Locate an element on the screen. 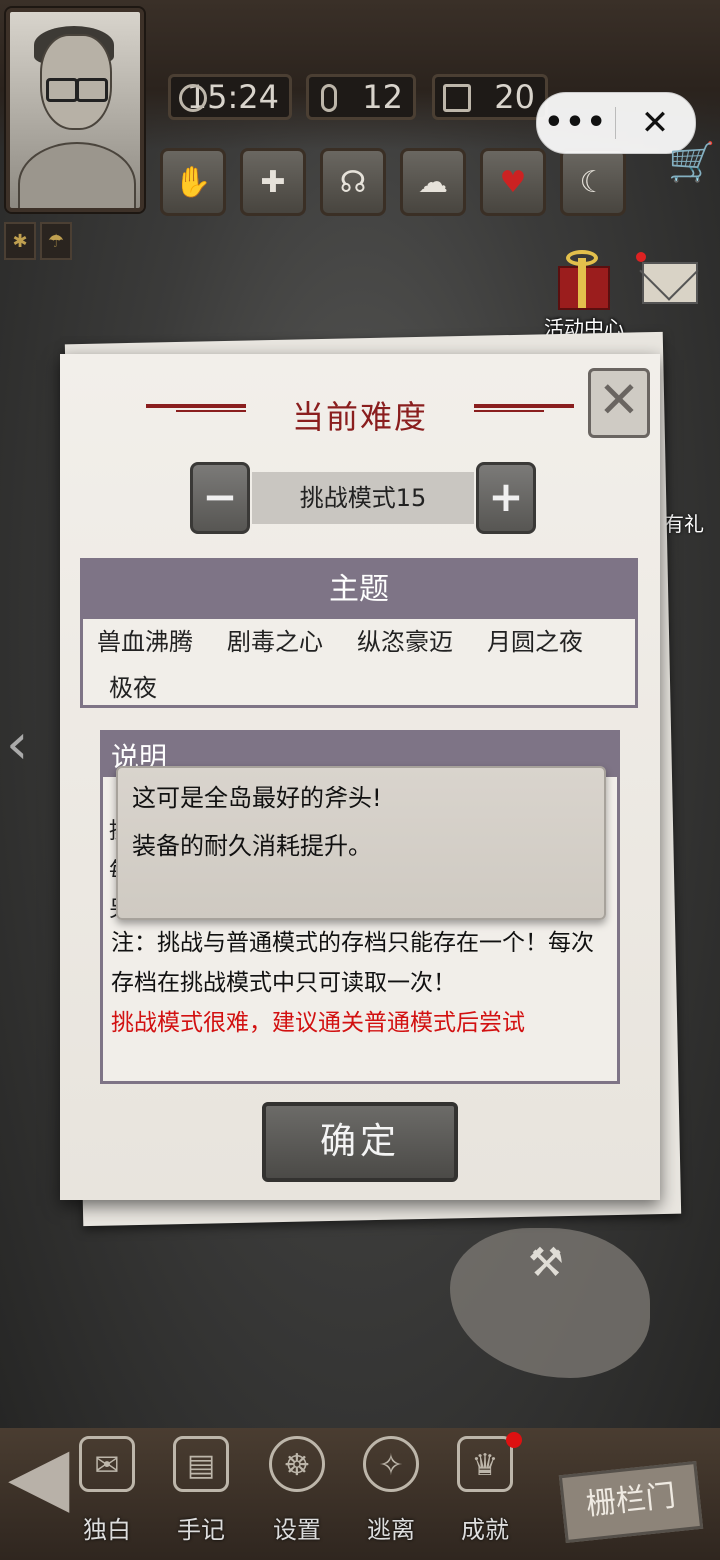 This screenshot has height=1560, width=720. confirm-button: 确定 is located at coordinates (360, 1142).